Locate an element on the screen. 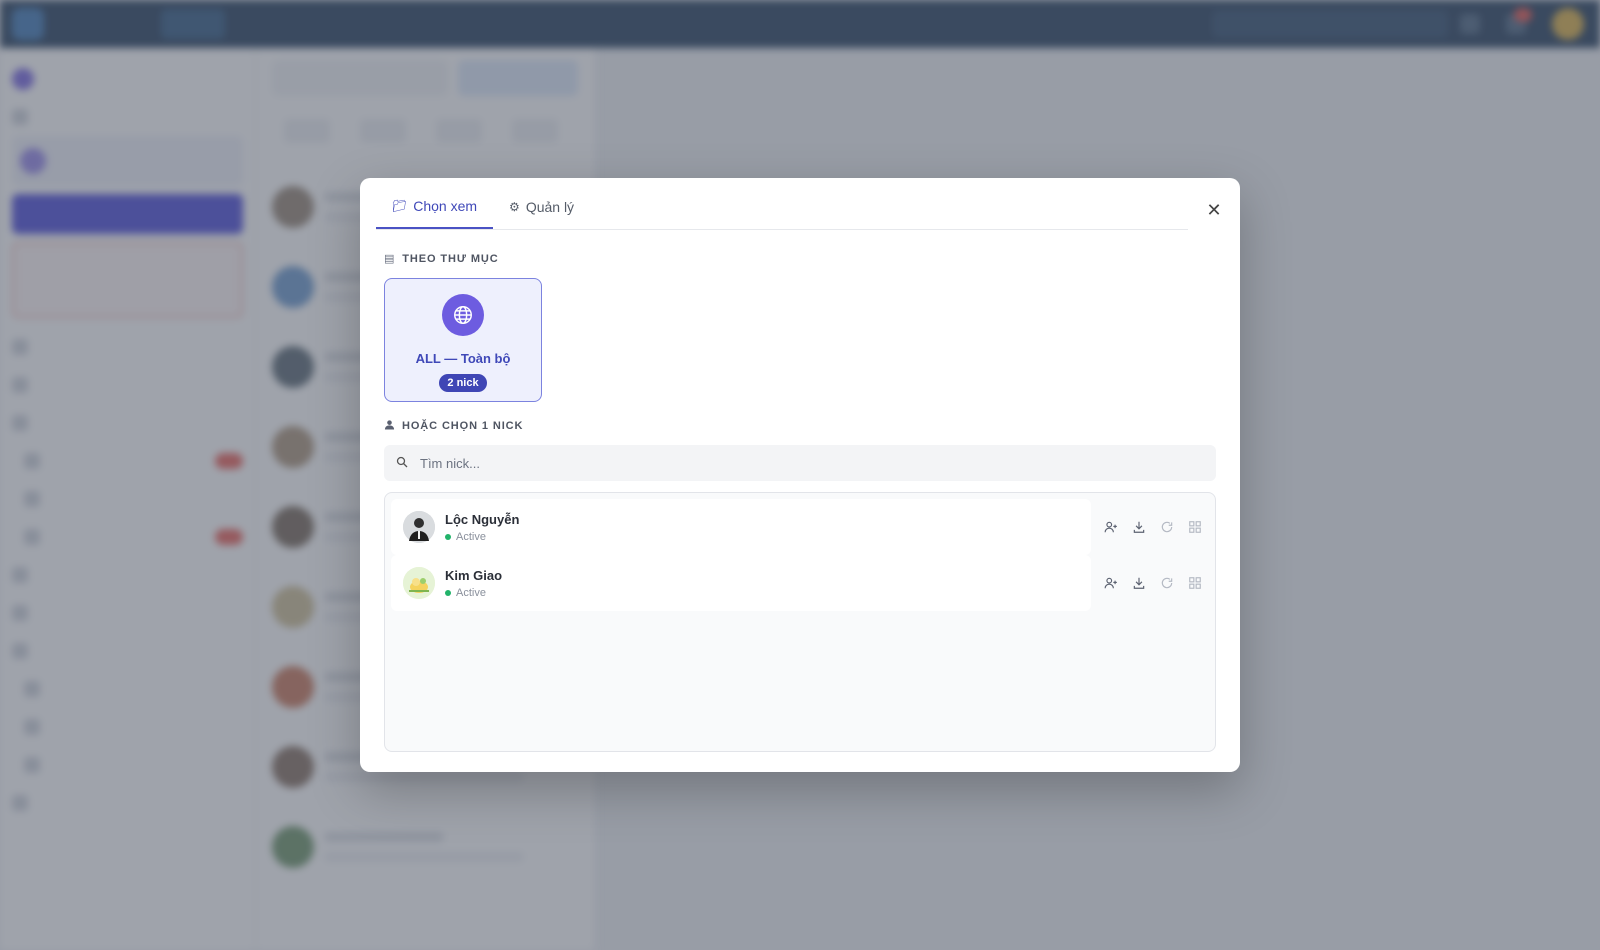  modal-tabs: 📁︎ Chọn xem ⚙ Quản lý is located at coordinates (782, 208).